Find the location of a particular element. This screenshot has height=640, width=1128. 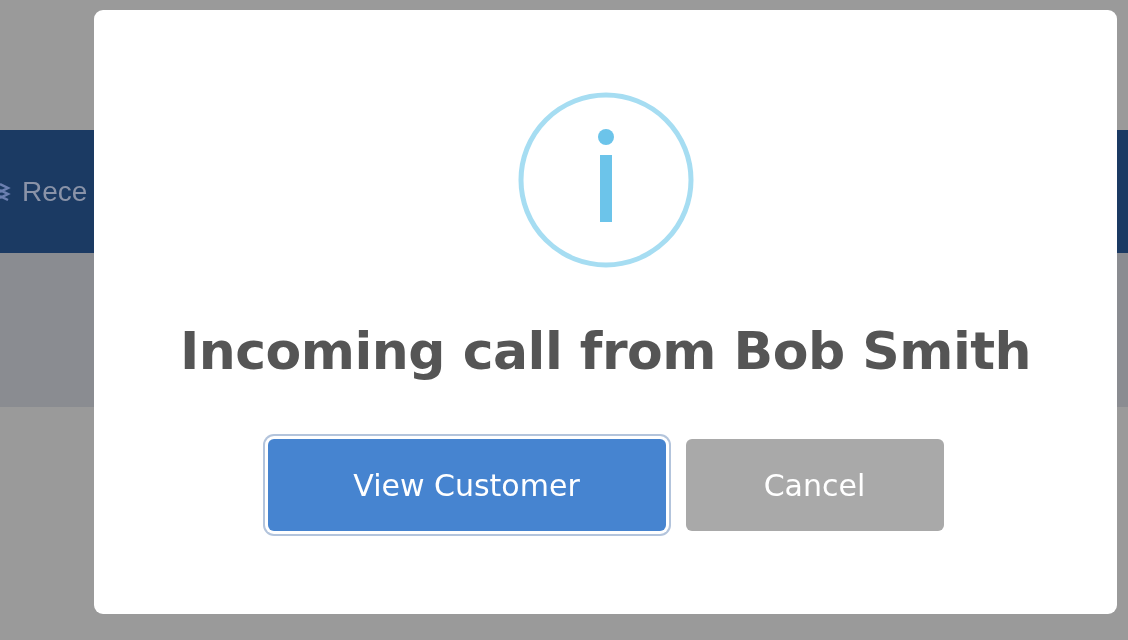

dialog-title: Incoming call from Bob Smith is located at coordinates (605, 351).